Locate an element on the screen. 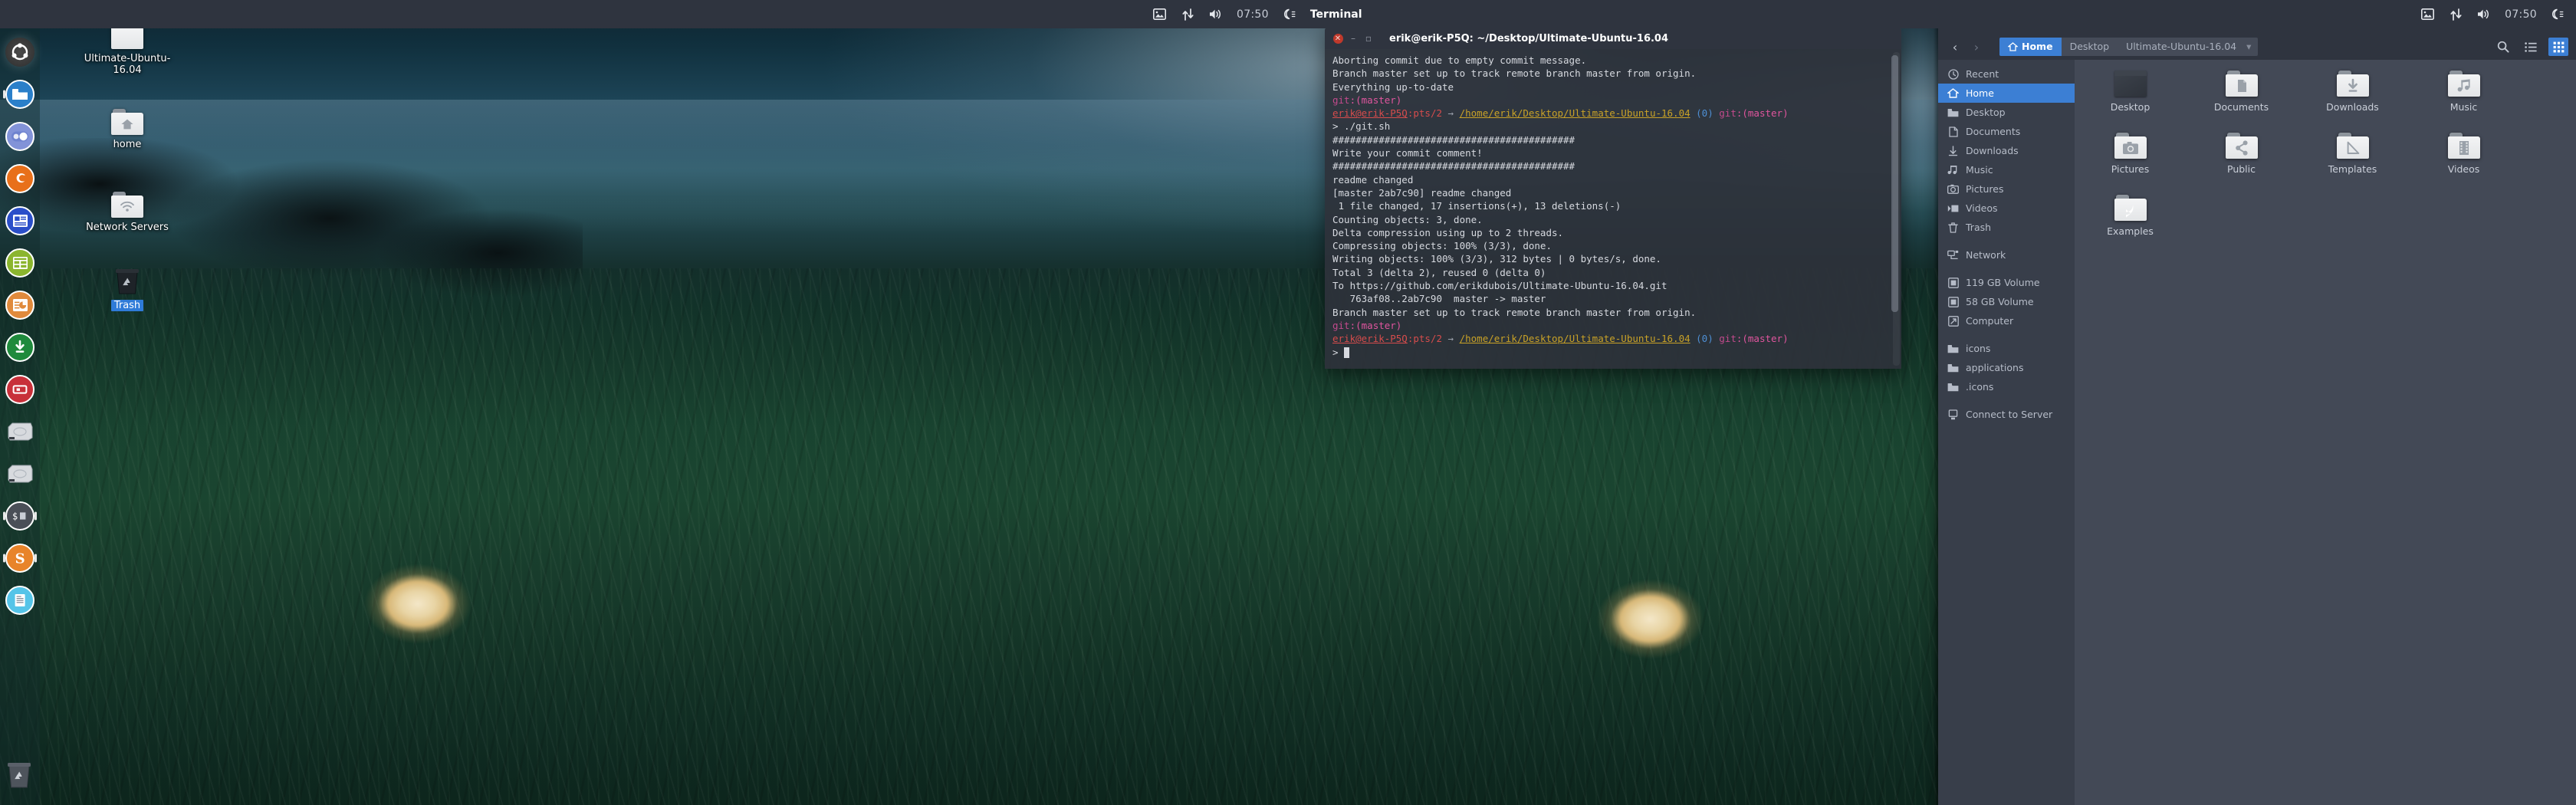 This screenshot has height=805, width=2576. libreoffice-calc-icon is located at coordinates (19, 263).